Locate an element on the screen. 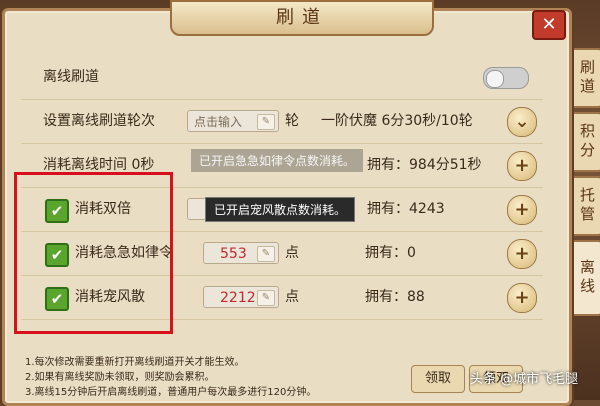  row-rounds: 设置离线刷道轮次 点击输入 ✎ 轮 一阶伏魔 6分30秒/10轮 ⌄ is located at coordinates (282, 121).